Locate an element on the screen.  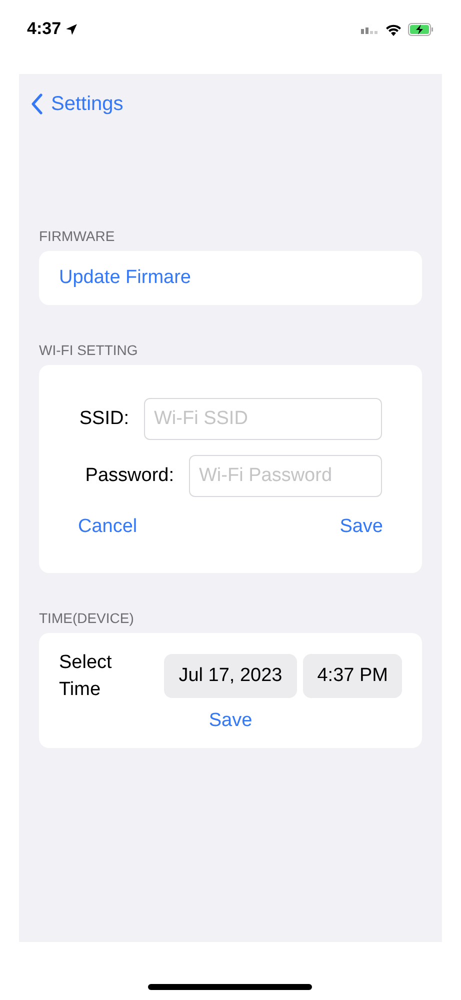
wifi-icon is located at coordinates (393, 29).